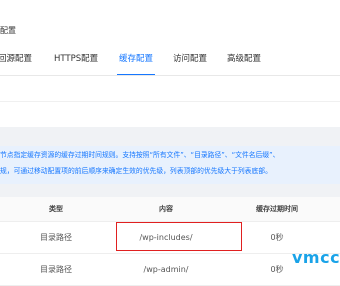 This screenshot has height=286, width=340. Describe the element at coordinates (170, 63) in the screenshot. I see `config-tabs: 回源配置 HTTPS配置 缓存配置 访问配置 高级配置` at that location.